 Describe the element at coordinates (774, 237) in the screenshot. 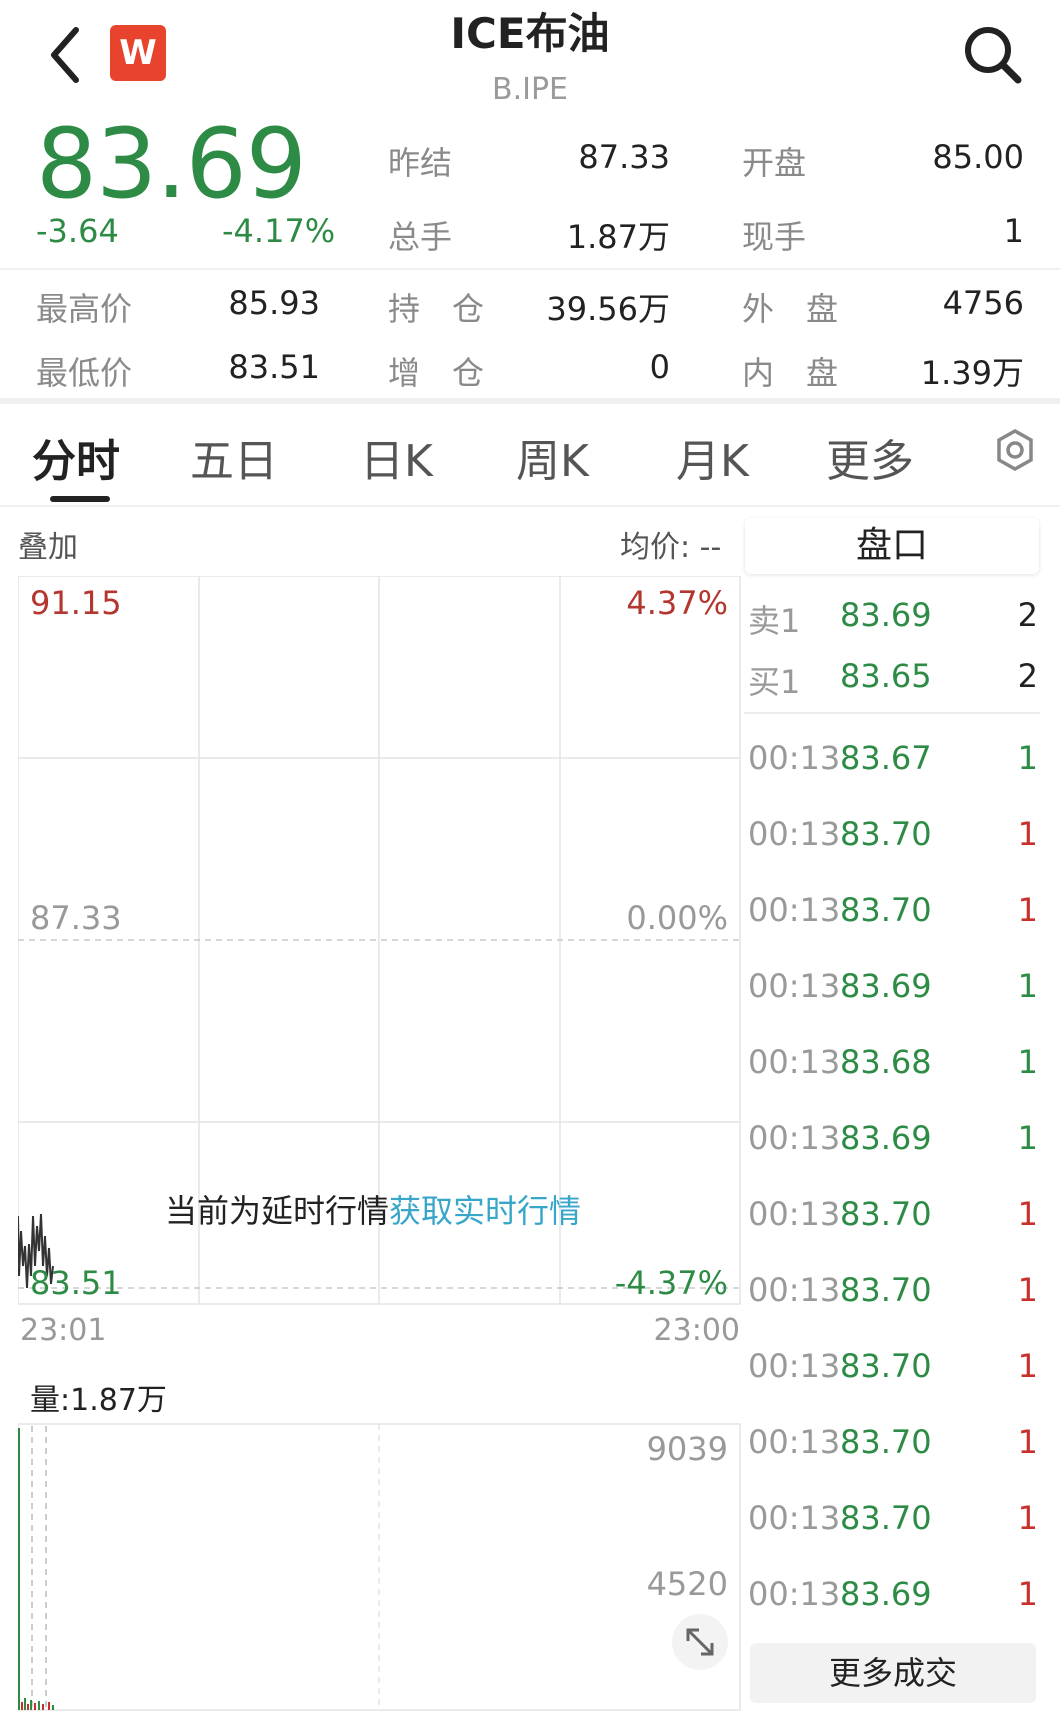

I see `stat-label: 现手` at that location.